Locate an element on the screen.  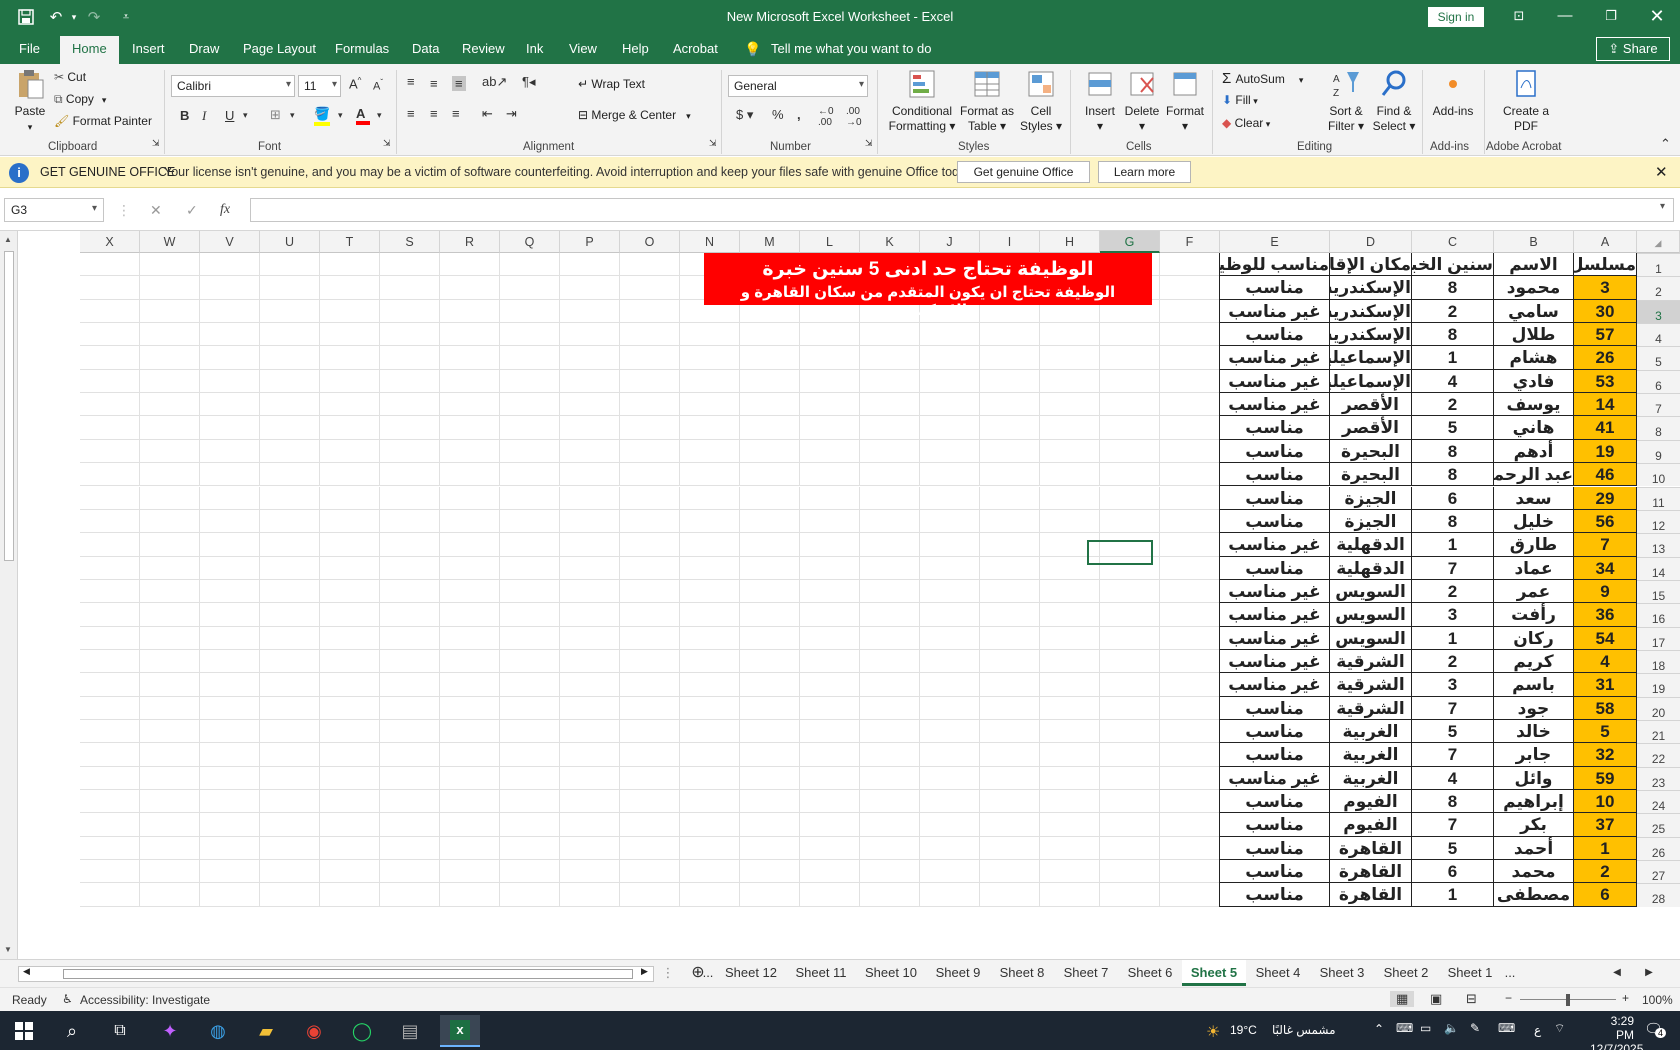
currency-icon: $ ▾ is located at coordinates (744, 115).